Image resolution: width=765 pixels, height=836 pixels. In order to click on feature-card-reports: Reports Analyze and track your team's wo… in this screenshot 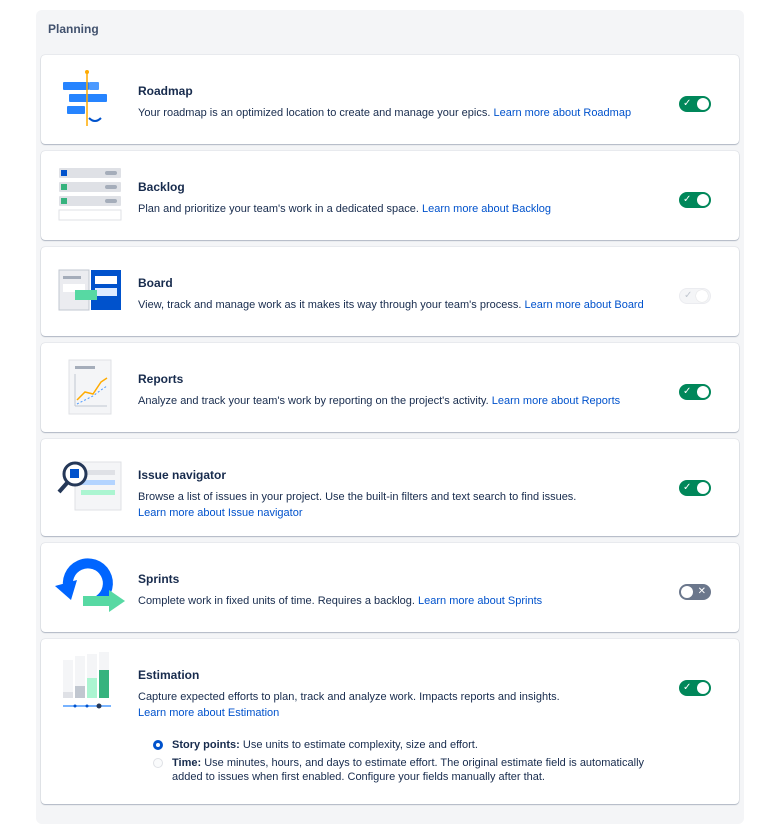, I will do `click(390, 387)`.